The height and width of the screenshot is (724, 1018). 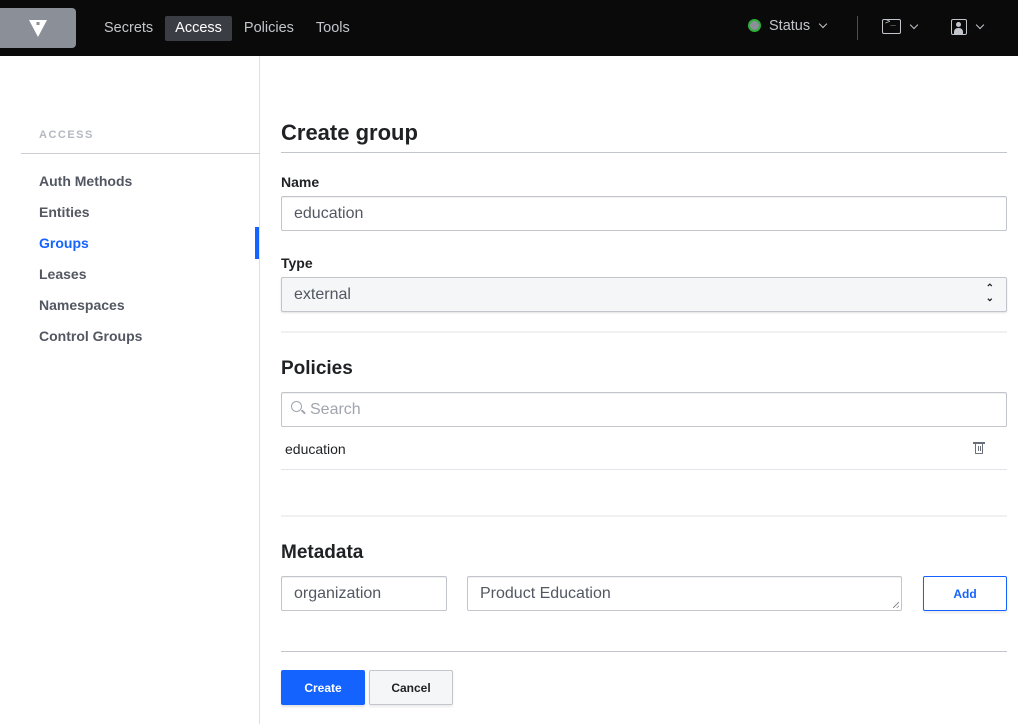 I want to click on status-menu: Status, so click(x=788, y=26).